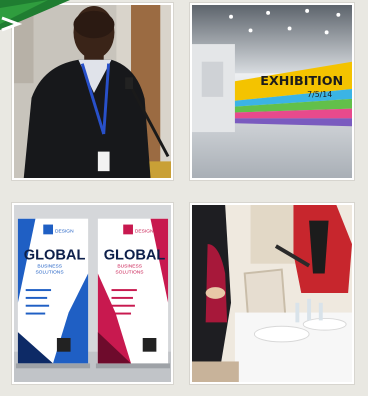 The image size is (368, 396). What do you see at coordinates (144, 231) in the screenshot?
I see `banner-brand-right: DESIGN` at bounding box center [144, 231].